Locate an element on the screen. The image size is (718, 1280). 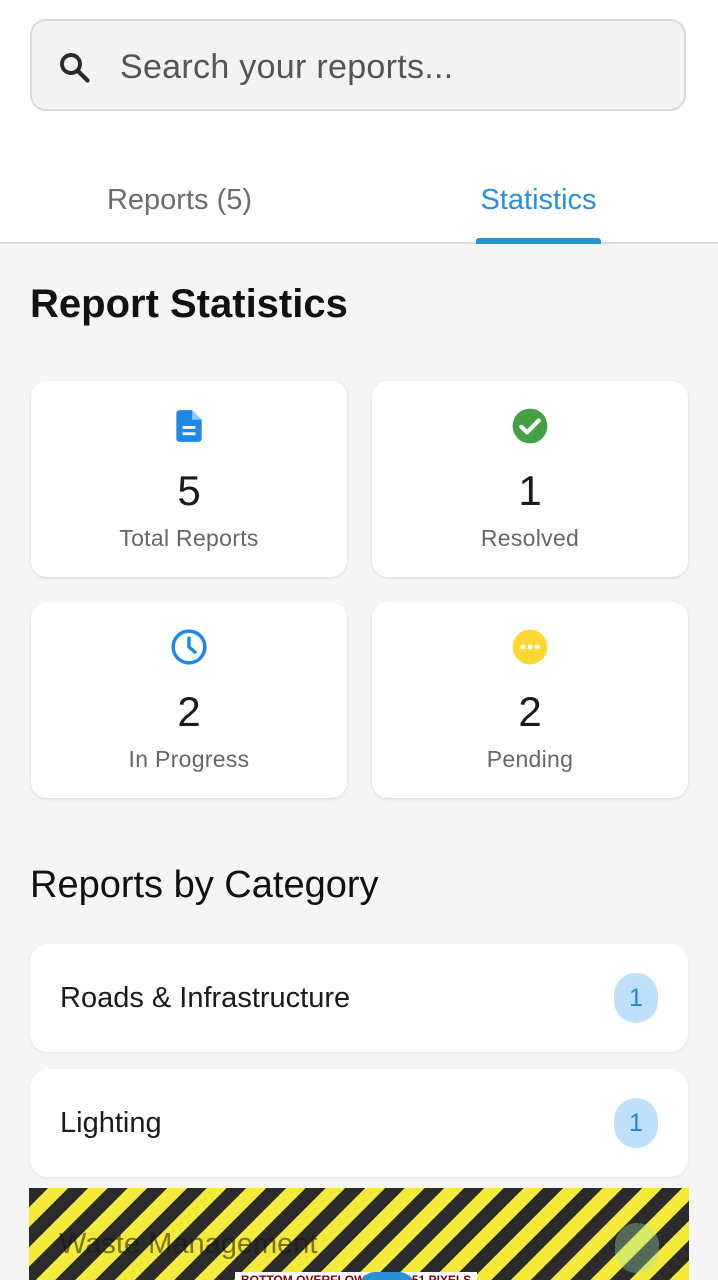
clock-icon is located at coordinates (189, 647).